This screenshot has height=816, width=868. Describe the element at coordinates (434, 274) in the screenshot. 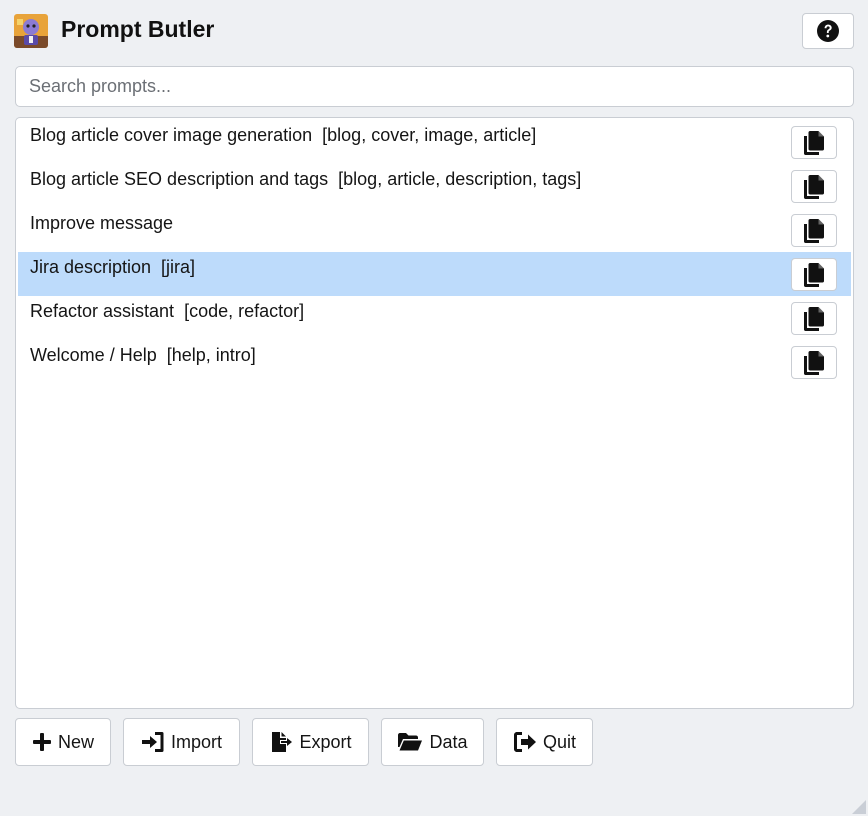

I see `prompt-row: Jira description [jira]` at that location.